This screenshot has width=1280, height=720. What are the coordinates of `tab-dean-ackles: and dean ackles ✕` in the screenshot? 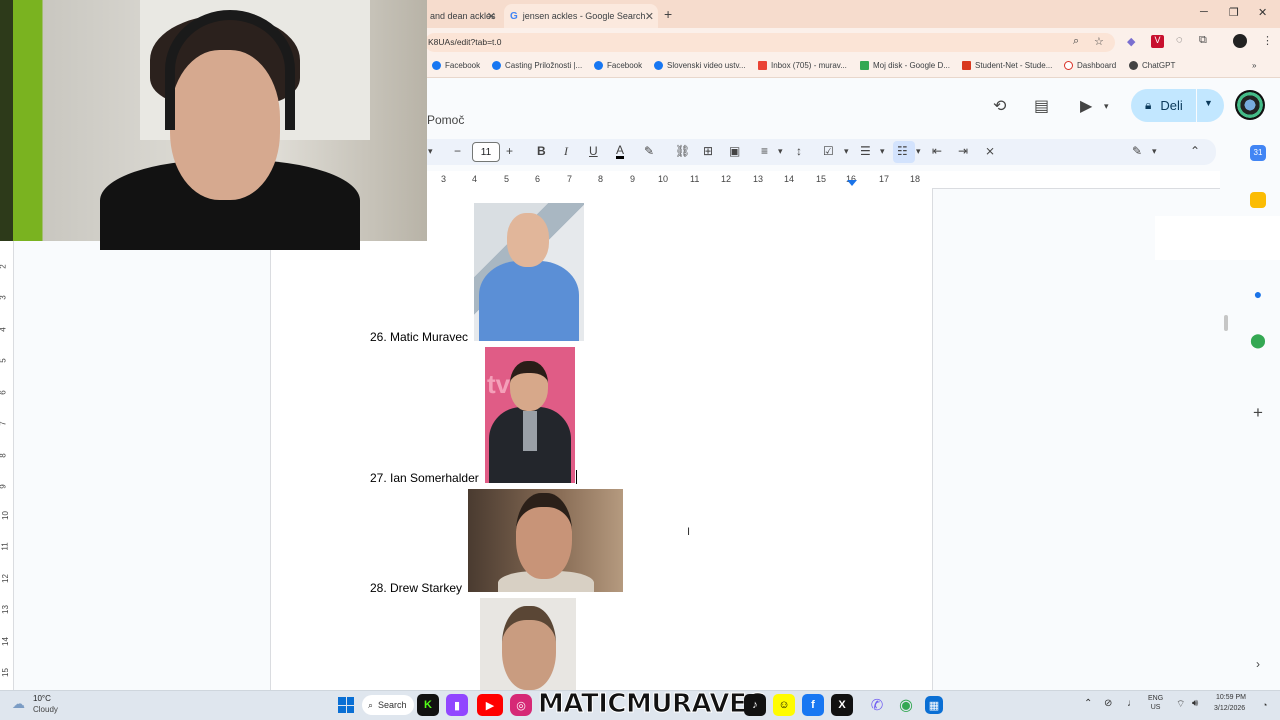 It's located at (464, 16).